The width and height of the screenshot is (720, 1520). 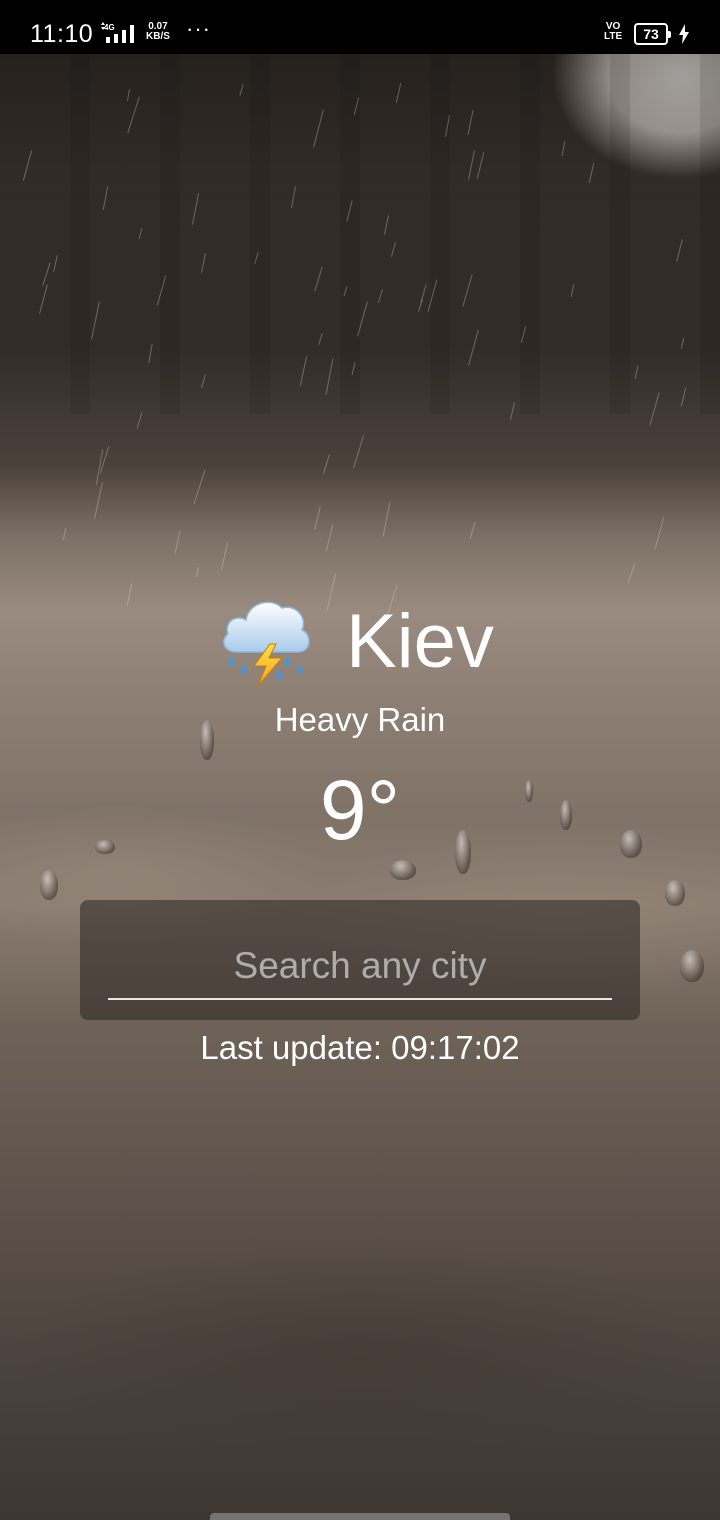 I want to click on search-card, so click(x=360, y=960).